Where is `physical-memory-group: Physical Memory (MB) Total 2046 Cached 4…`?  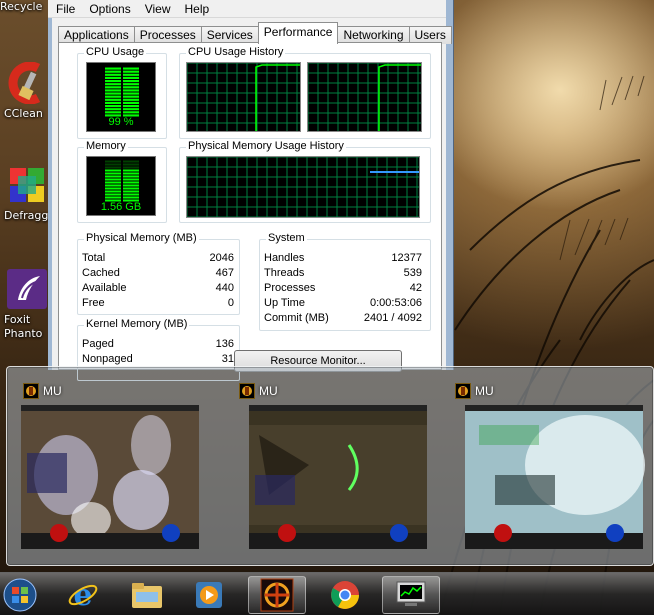 physical-memory-group: Physical Memory (MB) Total 2046 Cached 4… is located at coordinates (158, 273).